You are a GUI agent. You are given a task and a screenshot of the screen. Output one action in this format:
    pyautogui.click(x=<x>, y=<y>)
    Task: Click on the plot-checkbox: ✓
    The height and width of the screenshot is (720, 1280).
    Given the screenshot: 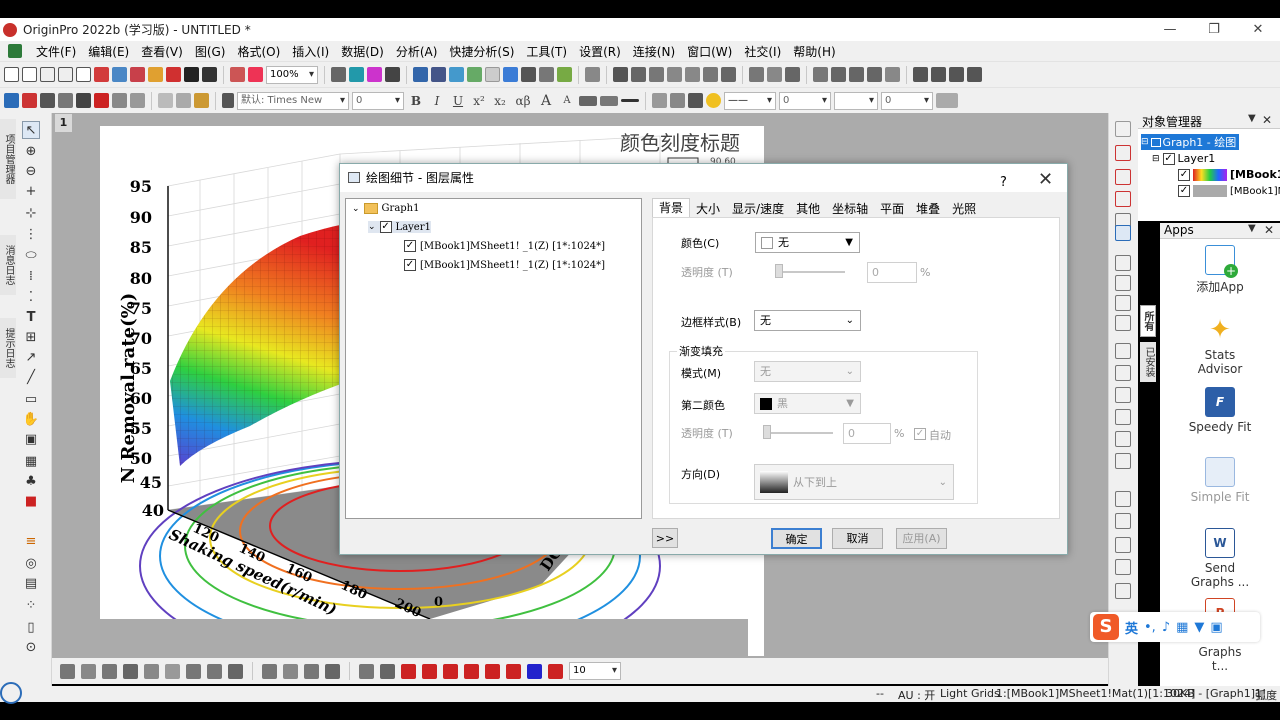 What is the action you would take?
    pyautogui.click(x=410, y=246)
    